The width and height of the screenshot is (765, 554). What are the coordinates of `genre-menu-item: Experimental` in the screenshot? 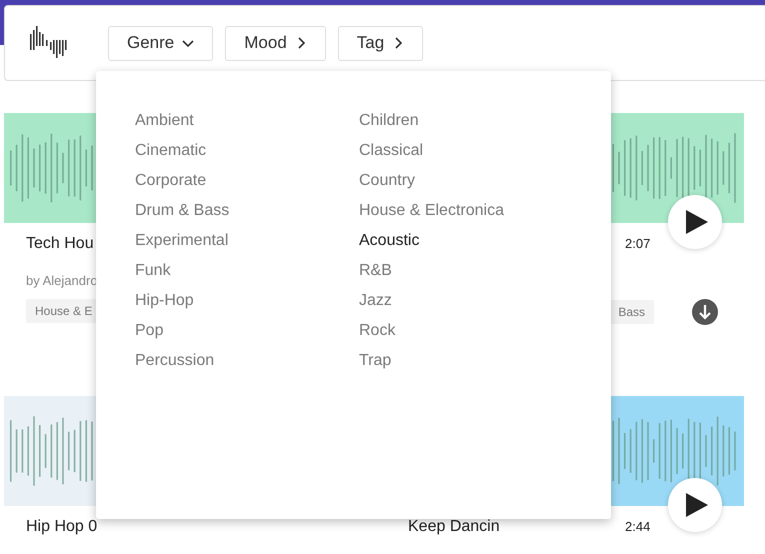 It's located at (181, 240).